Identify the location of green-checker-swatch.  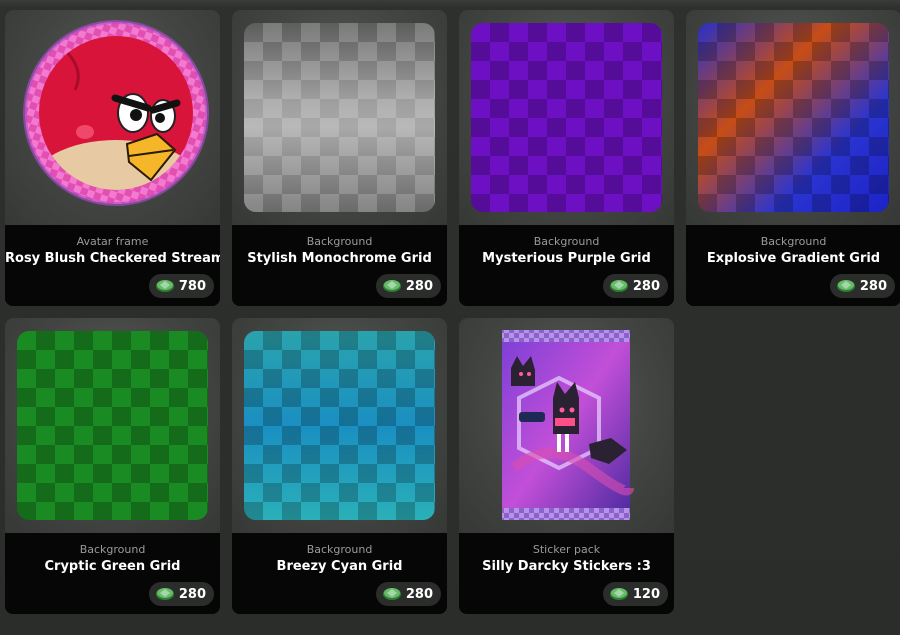
(112, 425).